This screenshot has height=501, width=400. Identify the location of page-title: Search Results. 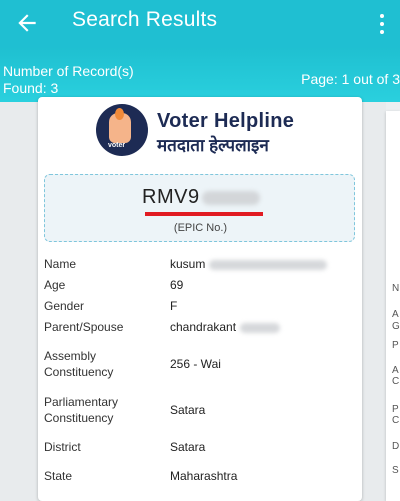
(145, 19).